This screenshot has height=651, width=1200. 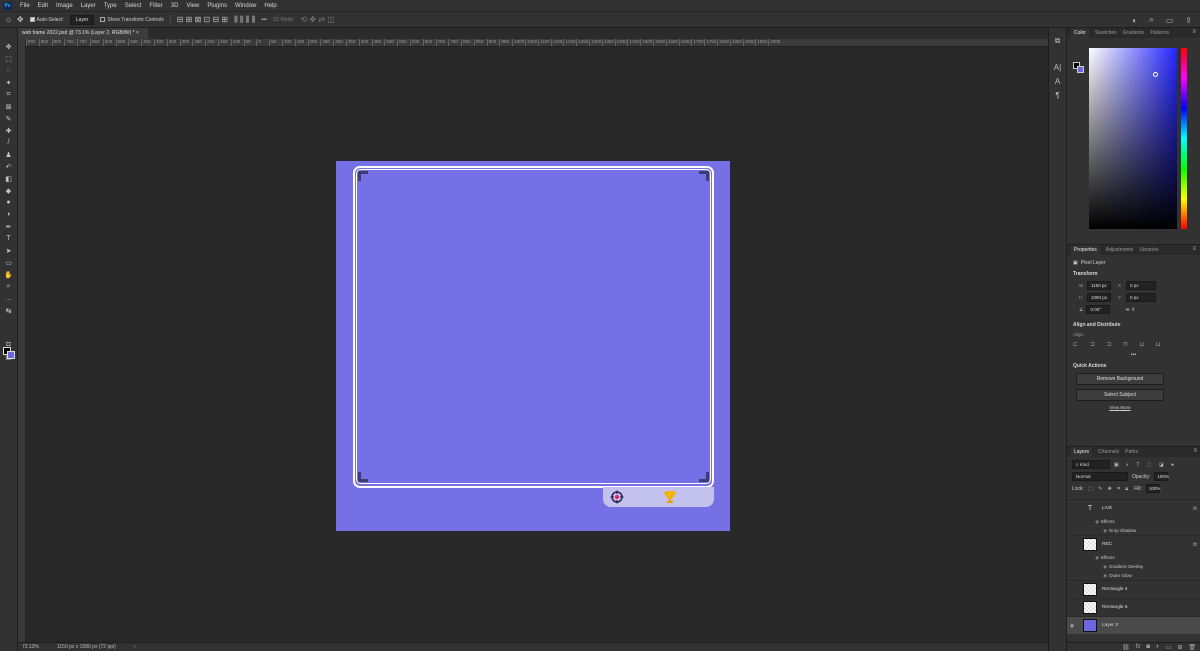 I want to click on frame-tool-icon: ⊠, so click(x=9, y=106).